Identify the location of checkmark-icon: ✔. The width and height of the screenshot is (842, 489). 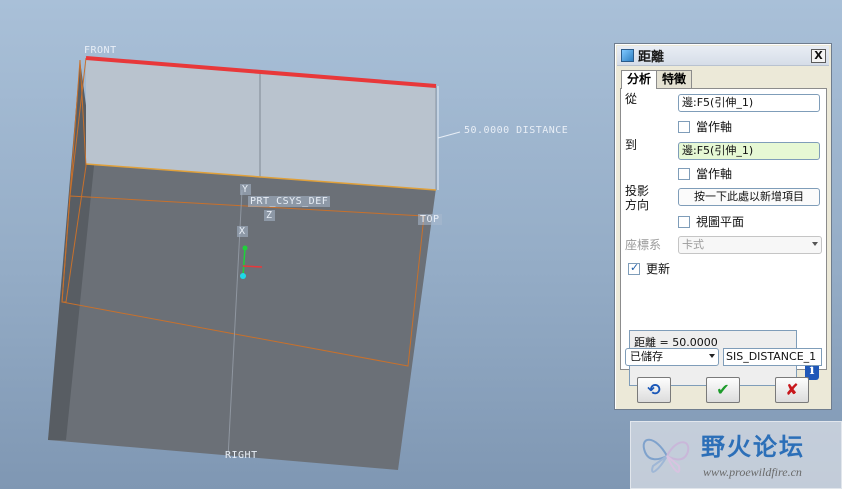
(723, 389).